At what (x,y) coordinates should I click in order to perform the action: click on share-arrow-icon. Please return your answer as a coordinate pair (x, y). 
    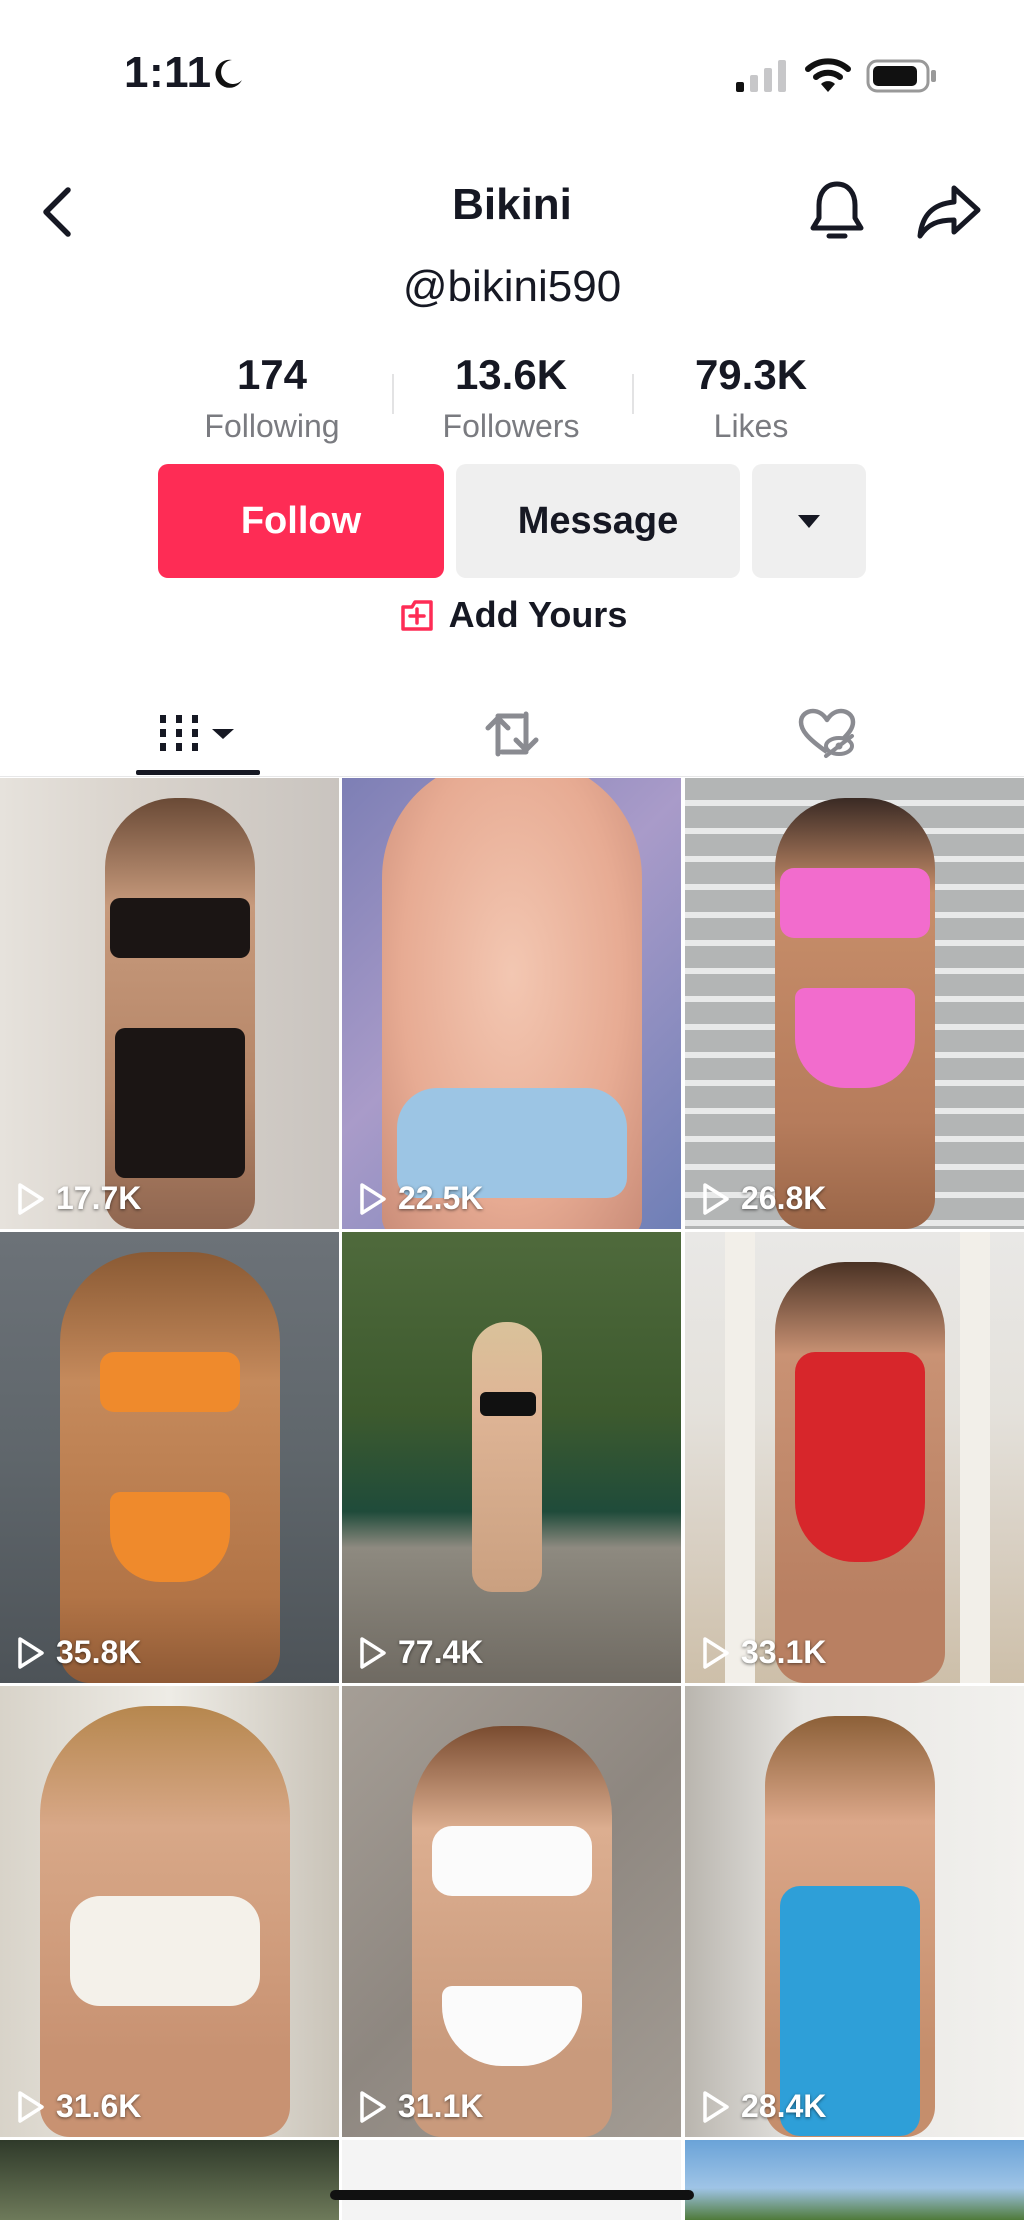
    Looking at the image, I should click on (949, 212).